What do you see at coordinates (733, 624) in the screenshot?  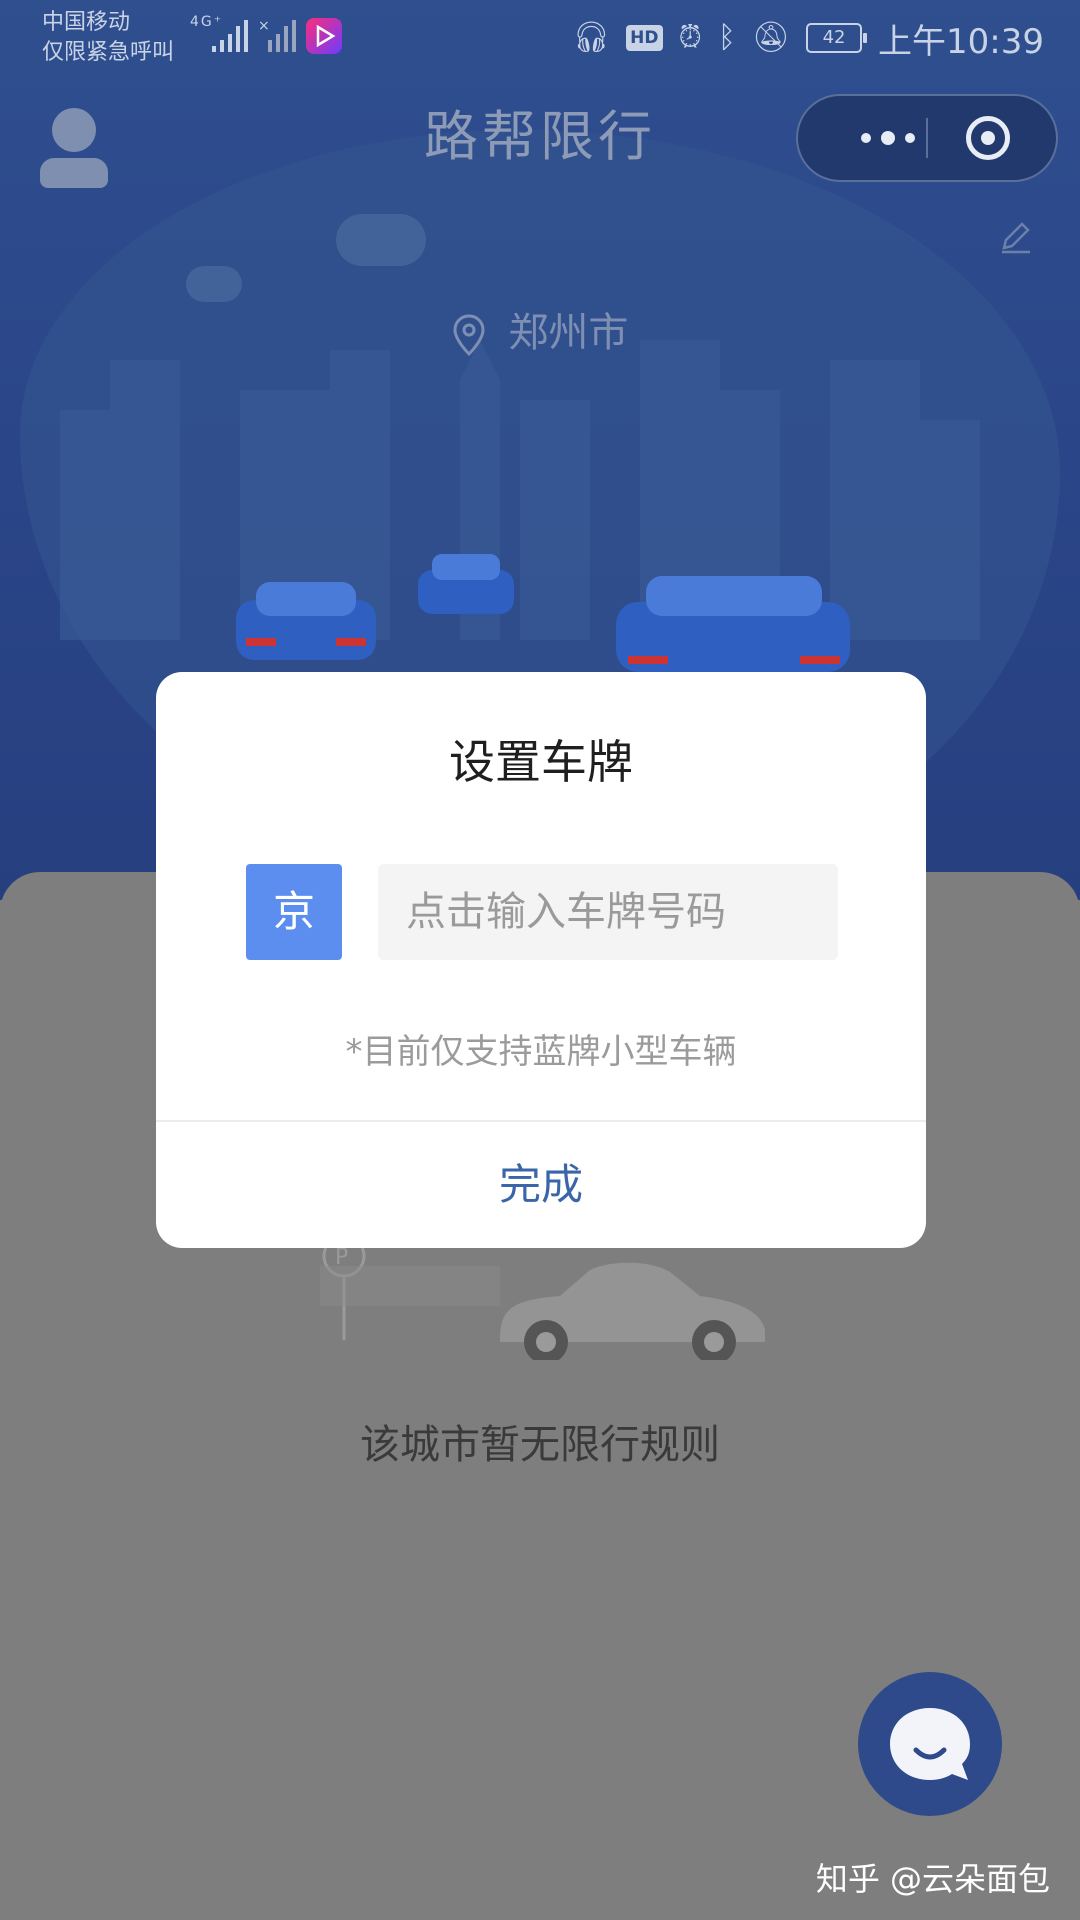 I see `car-right` at bounding box center [733, 624].